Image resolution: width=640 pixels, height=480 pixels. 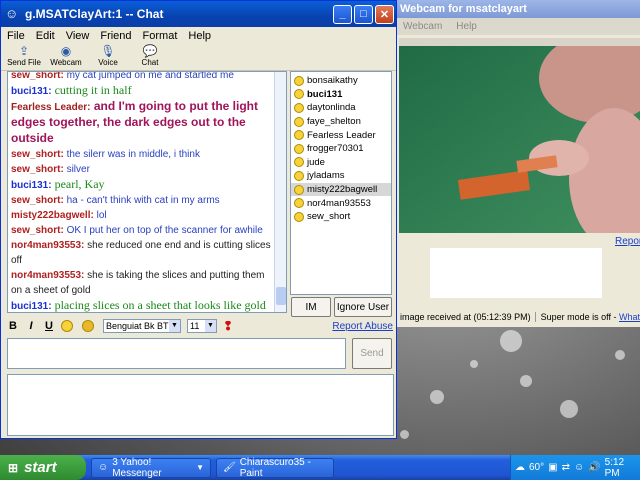 What do you see at coordinates (362, 326) in the screenshot?
I see `report-abuse-link: Report Abuse` at bounding box center [362, 326].